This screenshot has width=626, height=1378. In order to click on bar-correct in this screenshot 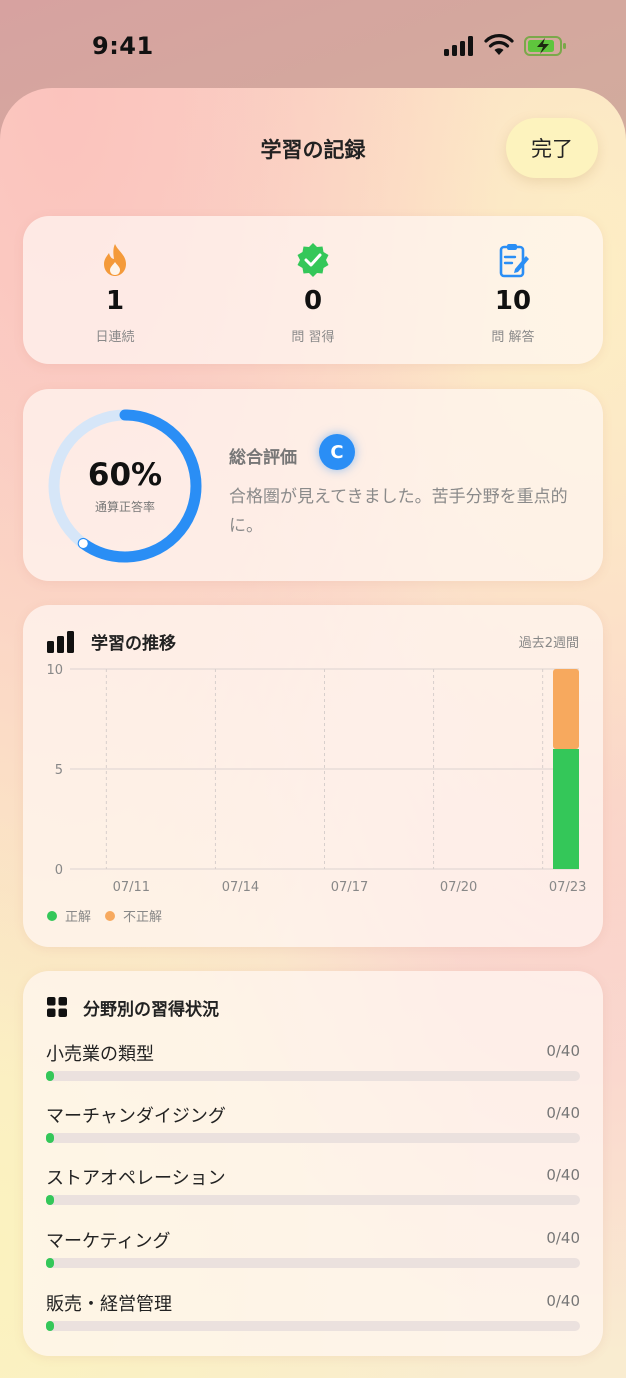, I will do `click(566, 809)`.